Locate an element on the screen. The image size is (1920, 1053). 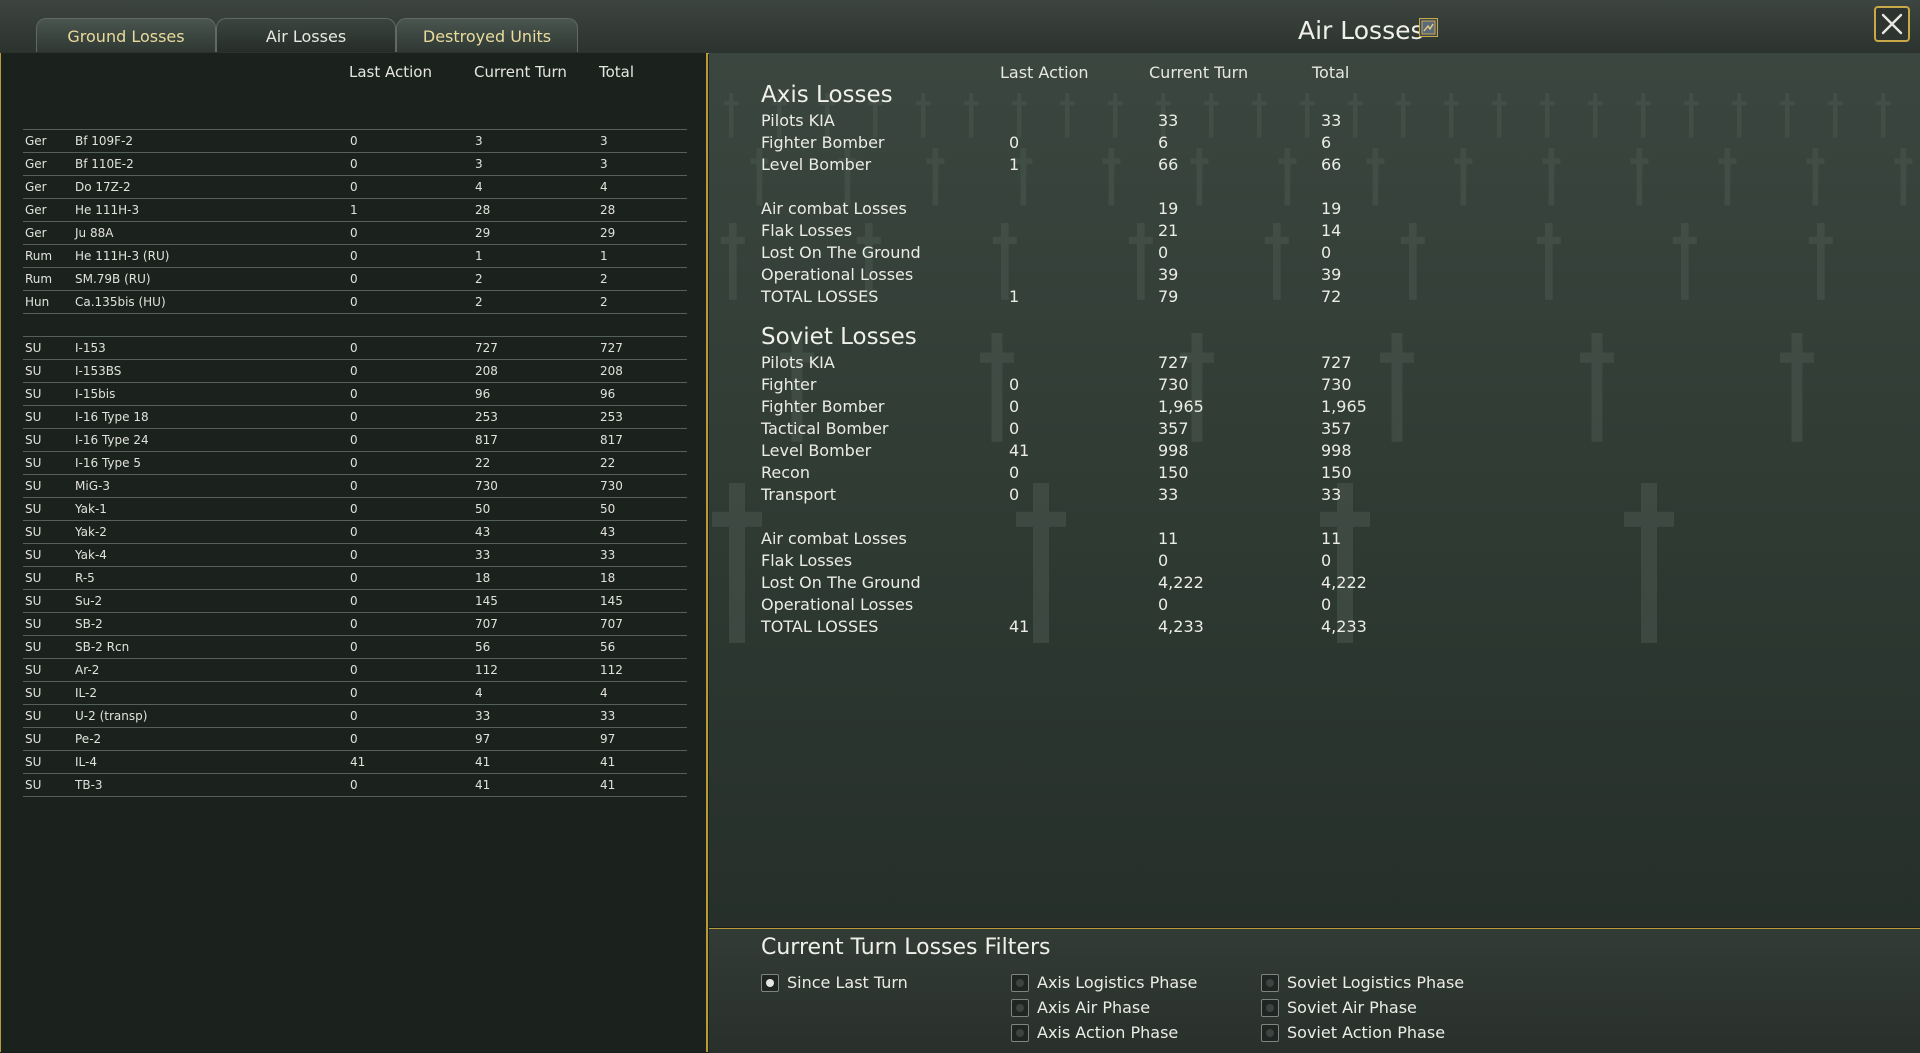
table-row: Hun Ca.135bis (HU) 0 2 2 is located at coordinates (355, 302).